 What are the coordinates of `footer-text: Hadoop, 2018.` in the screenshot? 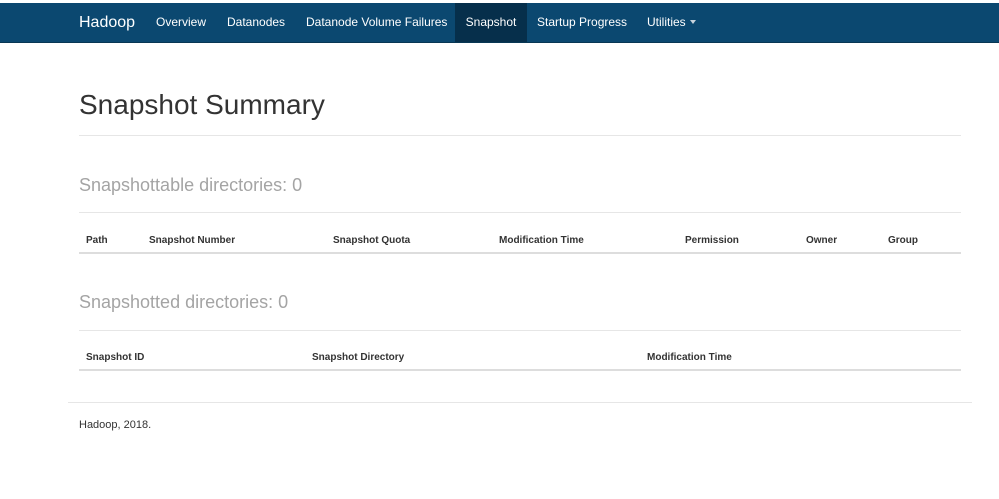 It's located at (115, 425).